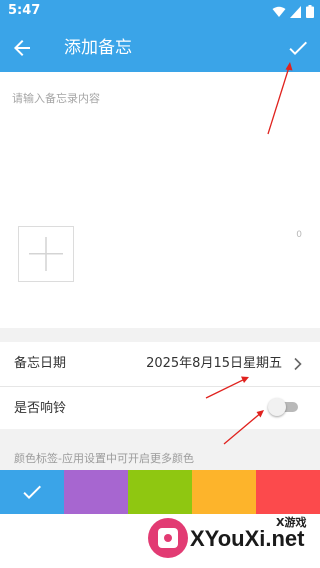 This screenshot has height=568, width=320. I want to click on swatch-purple, so click(96, 492).